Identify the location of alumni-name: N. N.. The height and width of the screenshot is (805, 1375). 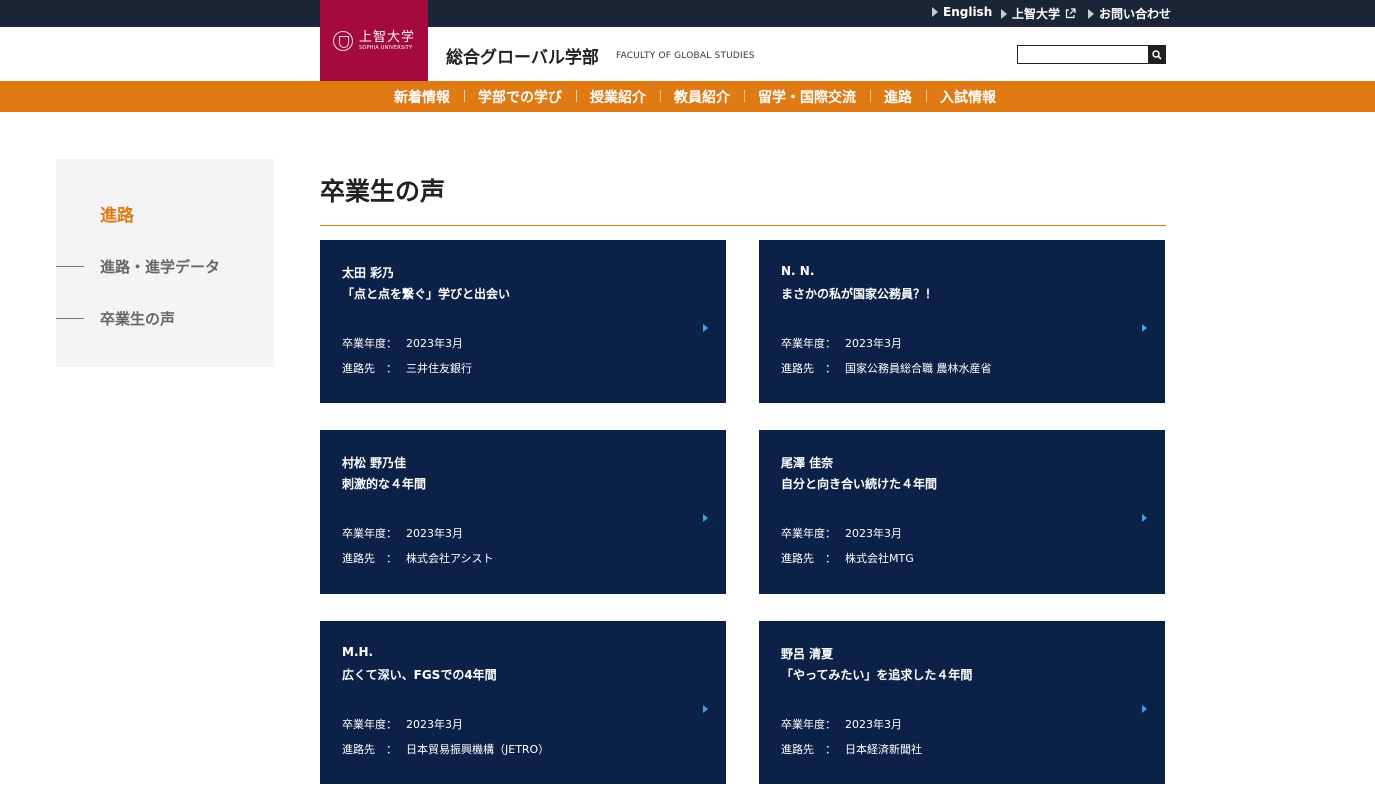
(798, 271).